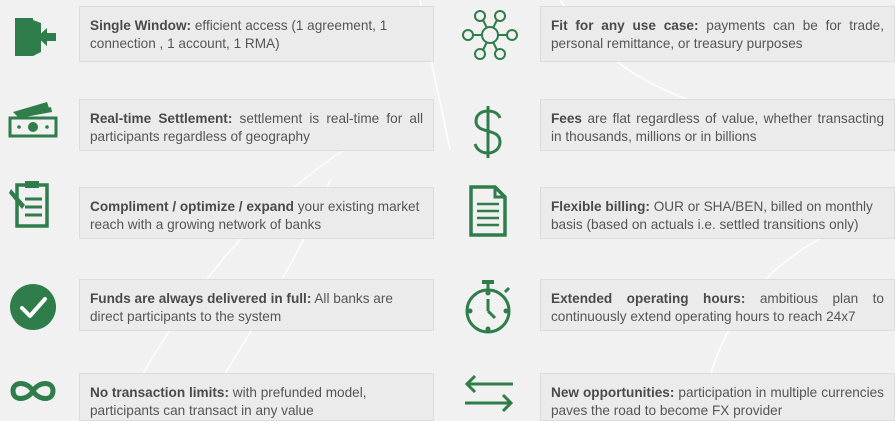 The width and height of the screenshot is (895, 421). What do you see at coordinates (613, 392) in the screenshot?
I see `feature-title: New opportunities:` at bounding box center [613, 392].